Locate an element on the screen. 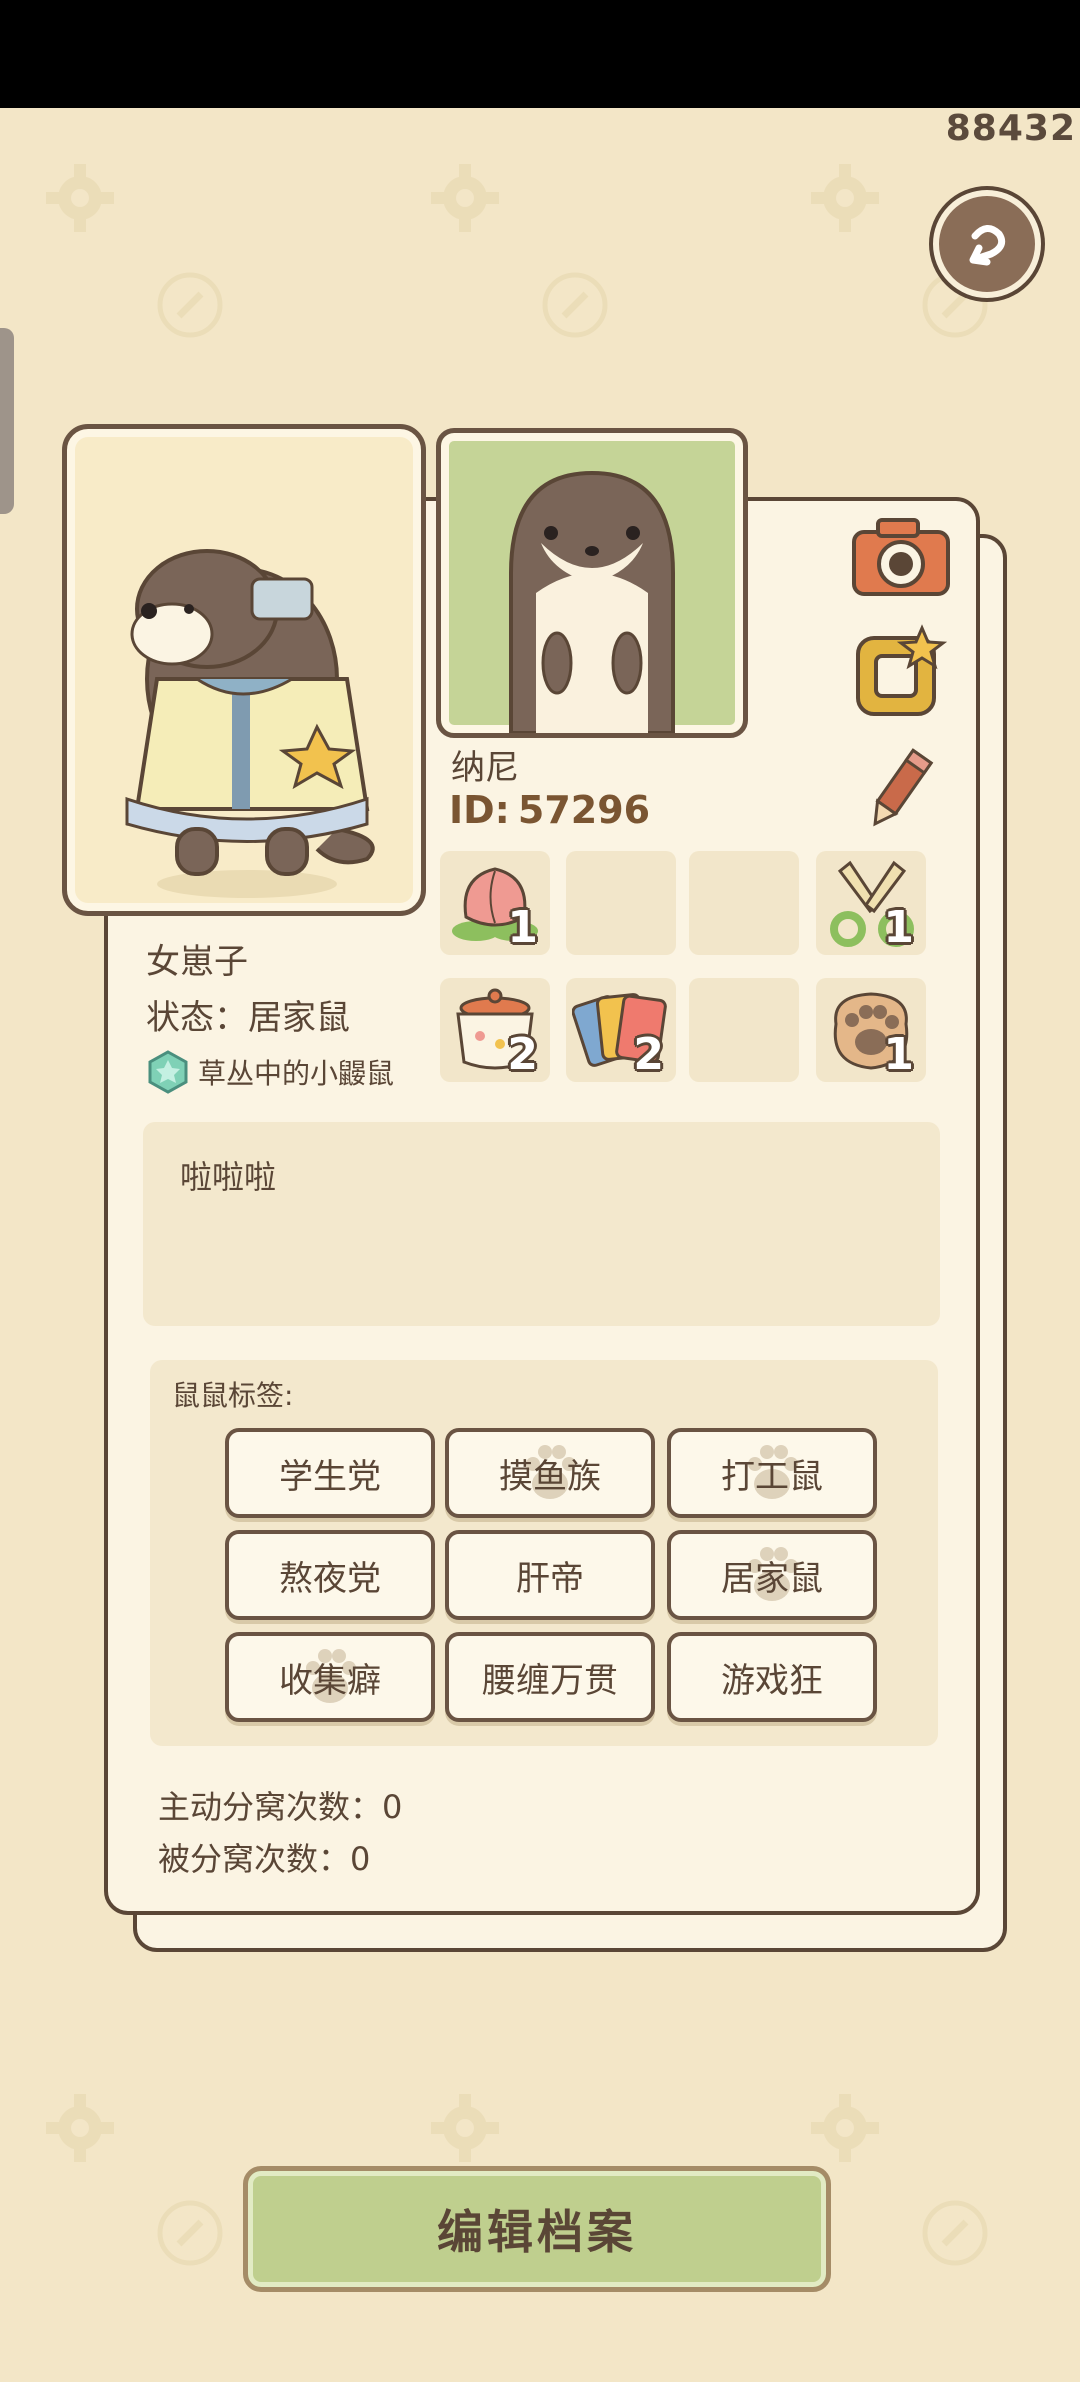  return-arrow-icon is located at coordinates (987, 245).